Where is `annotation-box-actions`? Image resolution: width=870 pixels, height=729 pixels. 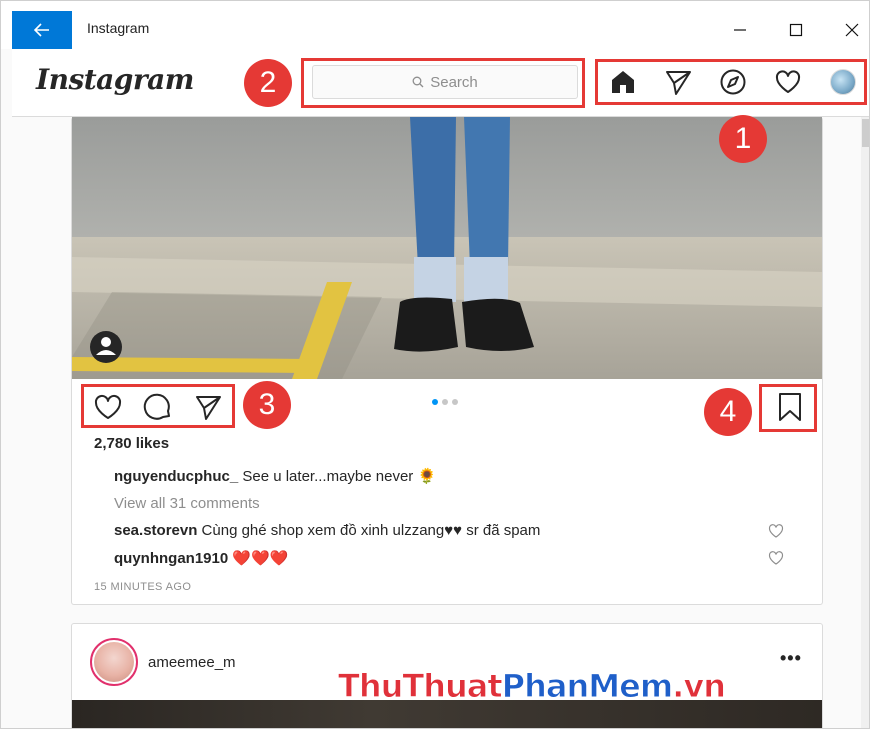 annotation-box-actions is located at coordinates (158, 406).